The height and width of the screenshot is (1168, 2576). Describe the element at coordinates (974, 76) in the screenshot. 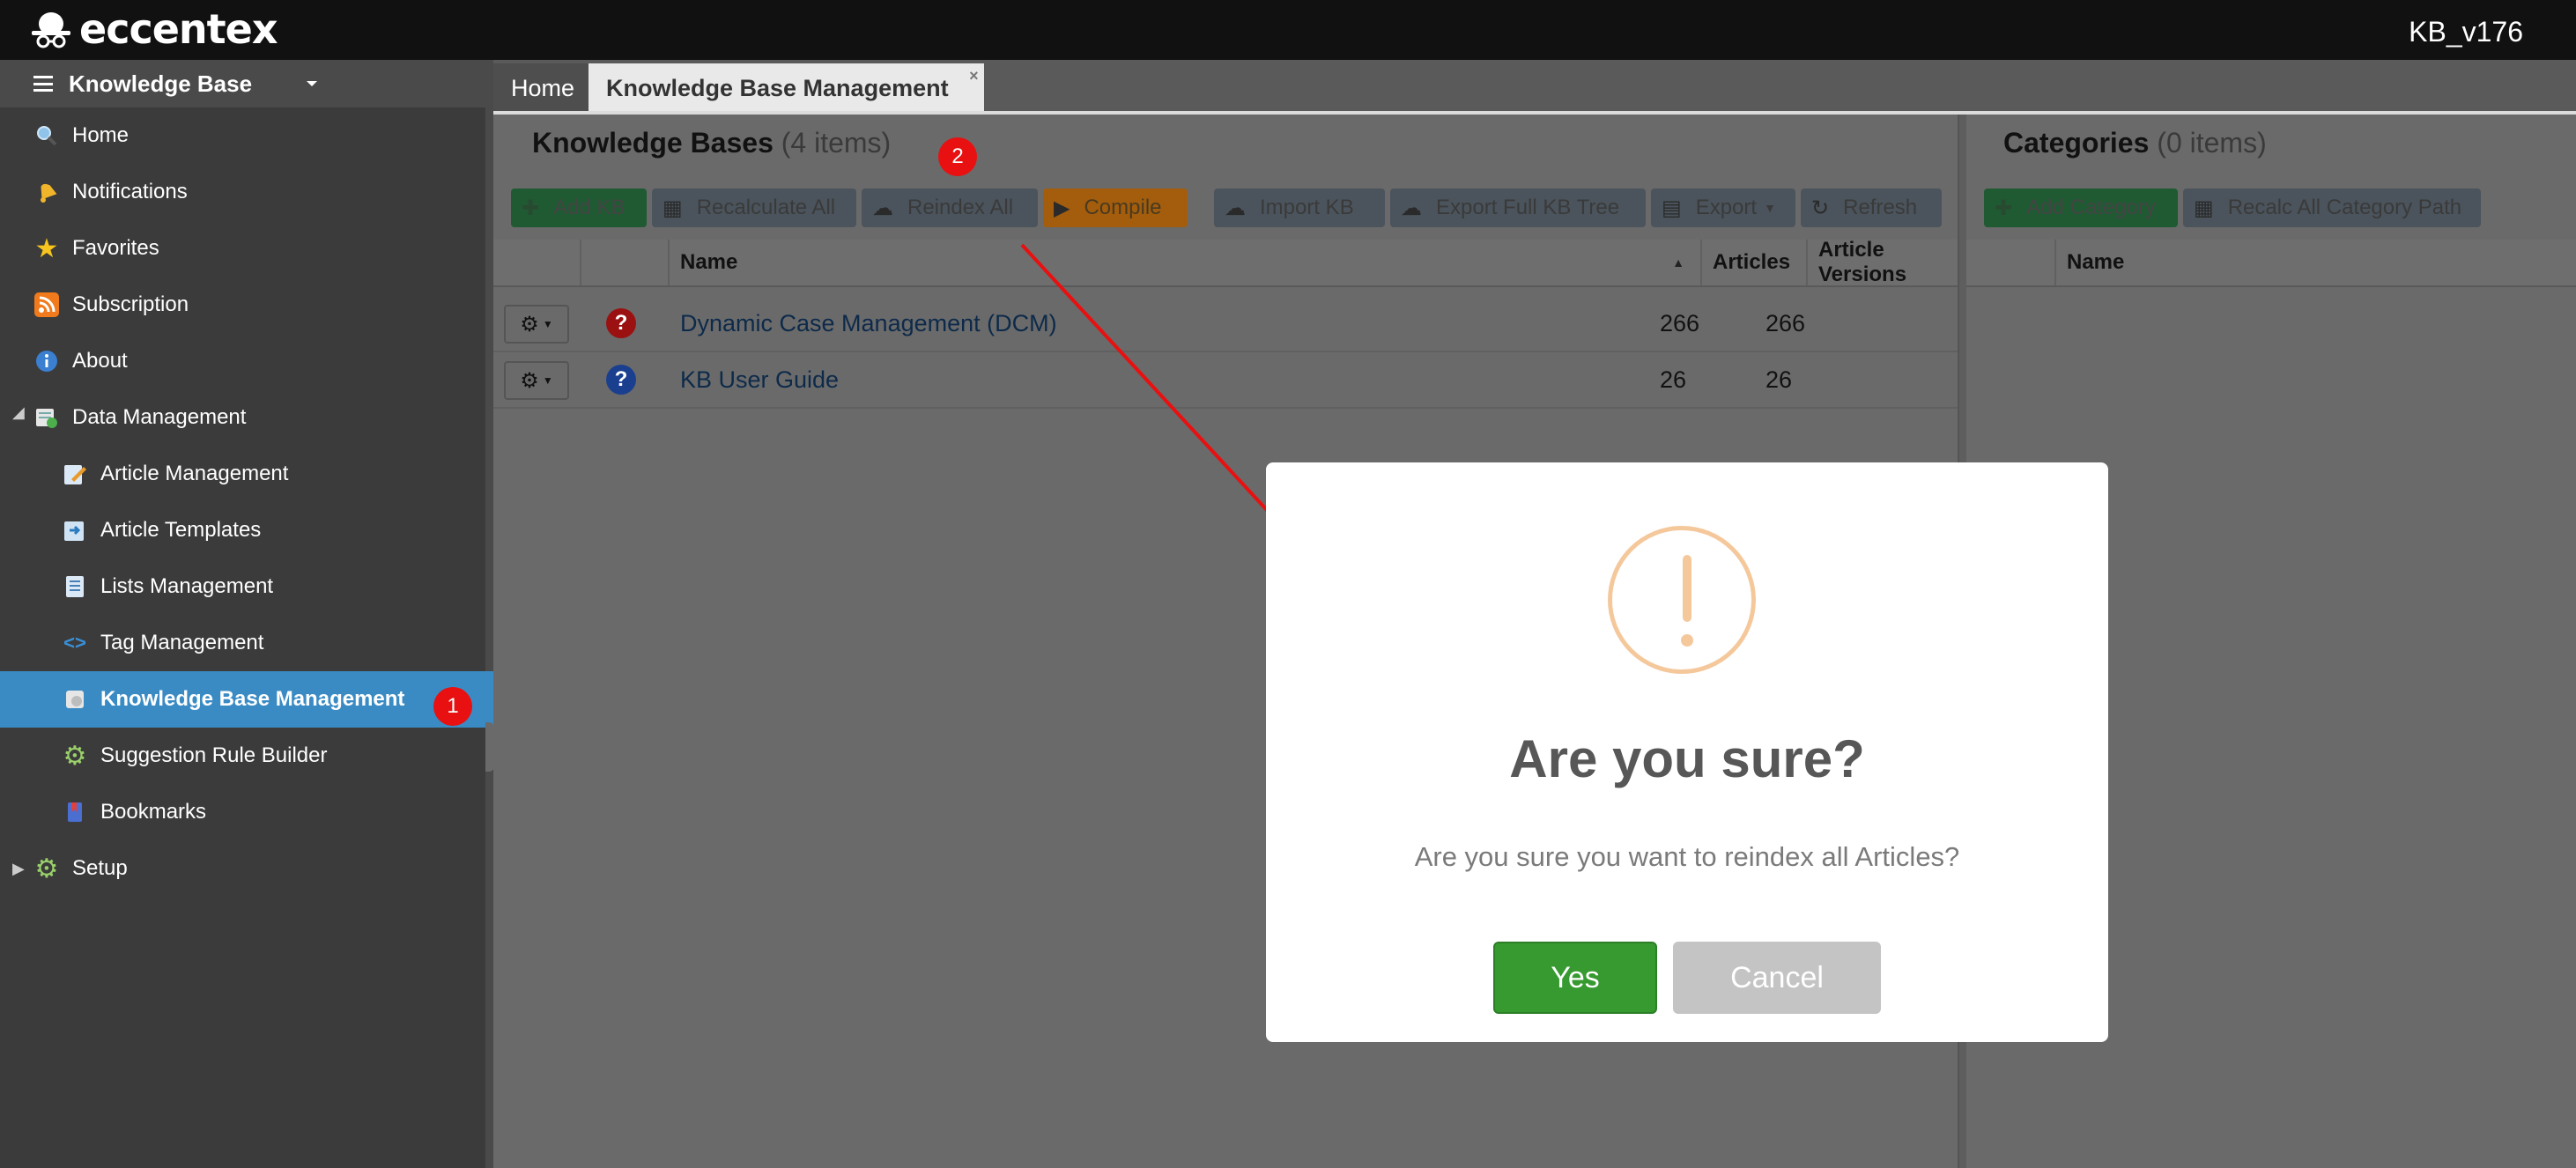

I see `close-icon: ×` at that location.